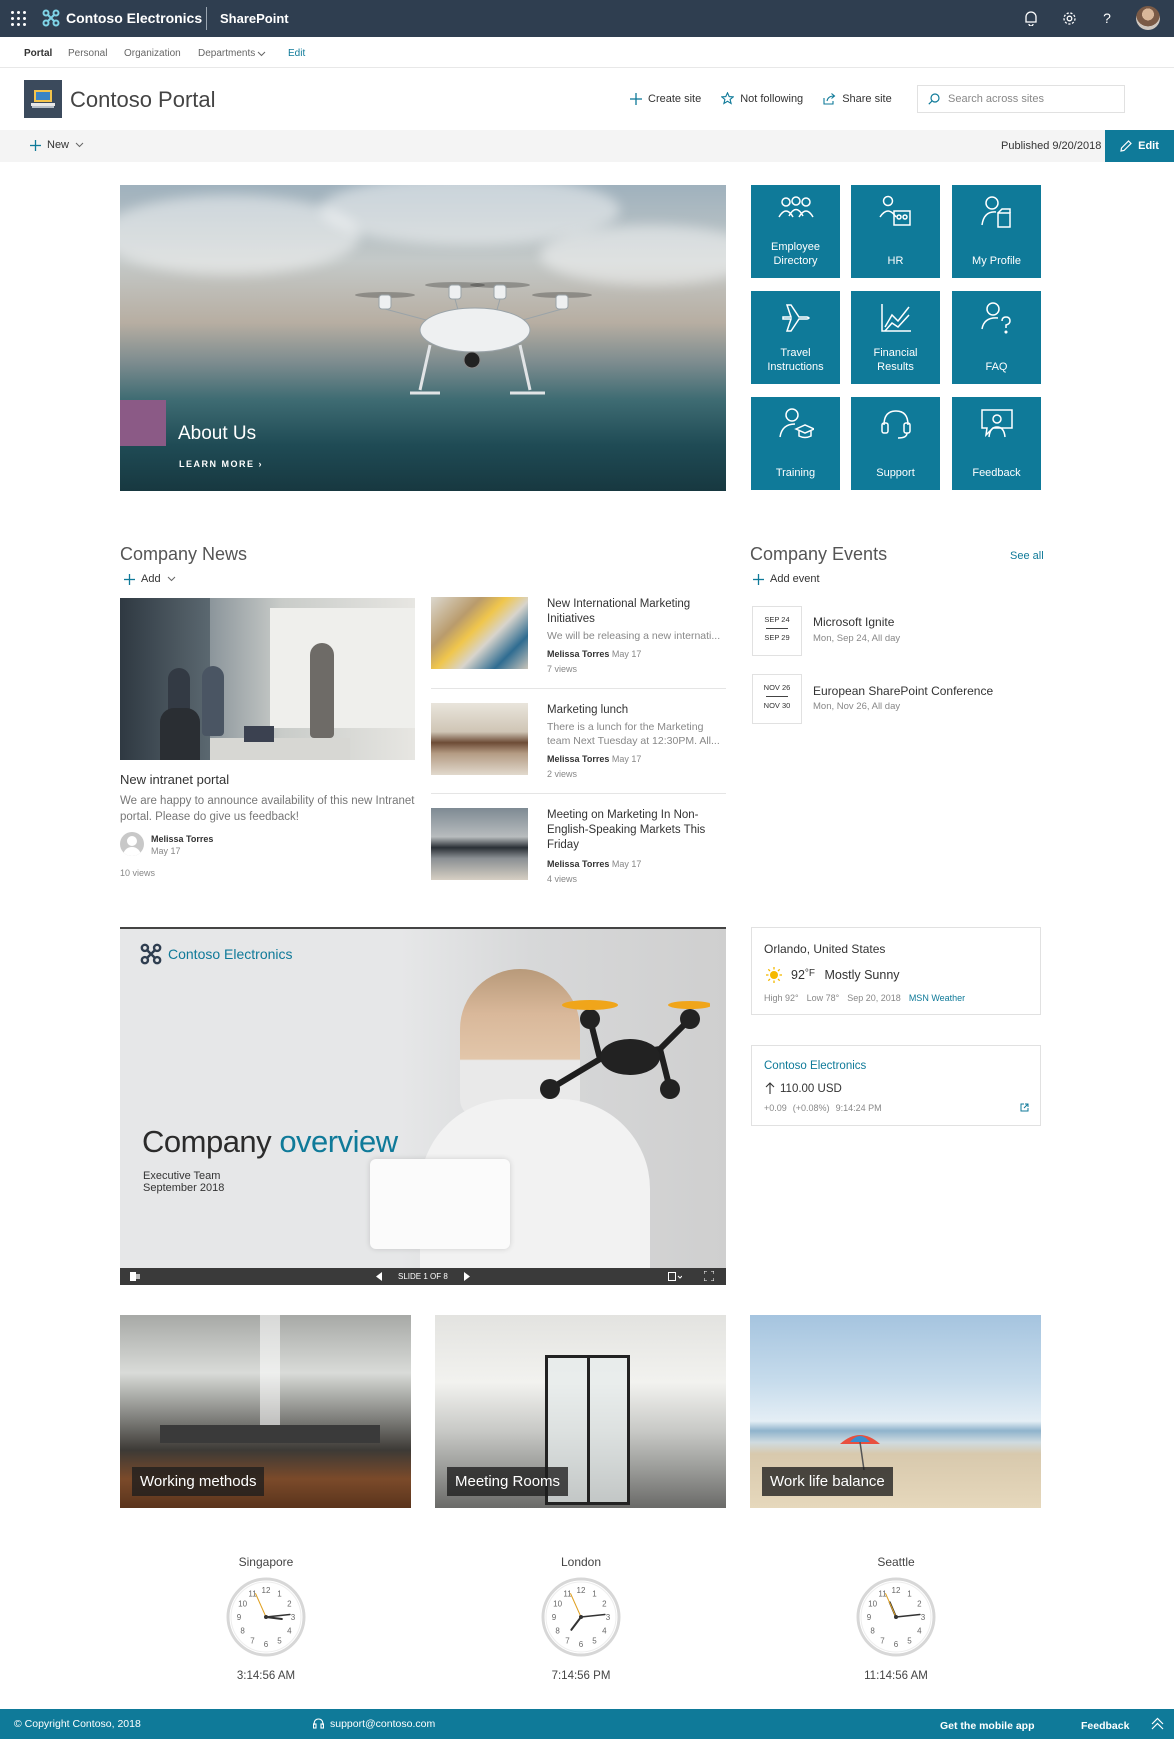 The image size is (1174, 1739). Describe the element at coordinates (637, 612) in the screenshot. I see `news-item-title: New International Marketing Initiatives` at that location.